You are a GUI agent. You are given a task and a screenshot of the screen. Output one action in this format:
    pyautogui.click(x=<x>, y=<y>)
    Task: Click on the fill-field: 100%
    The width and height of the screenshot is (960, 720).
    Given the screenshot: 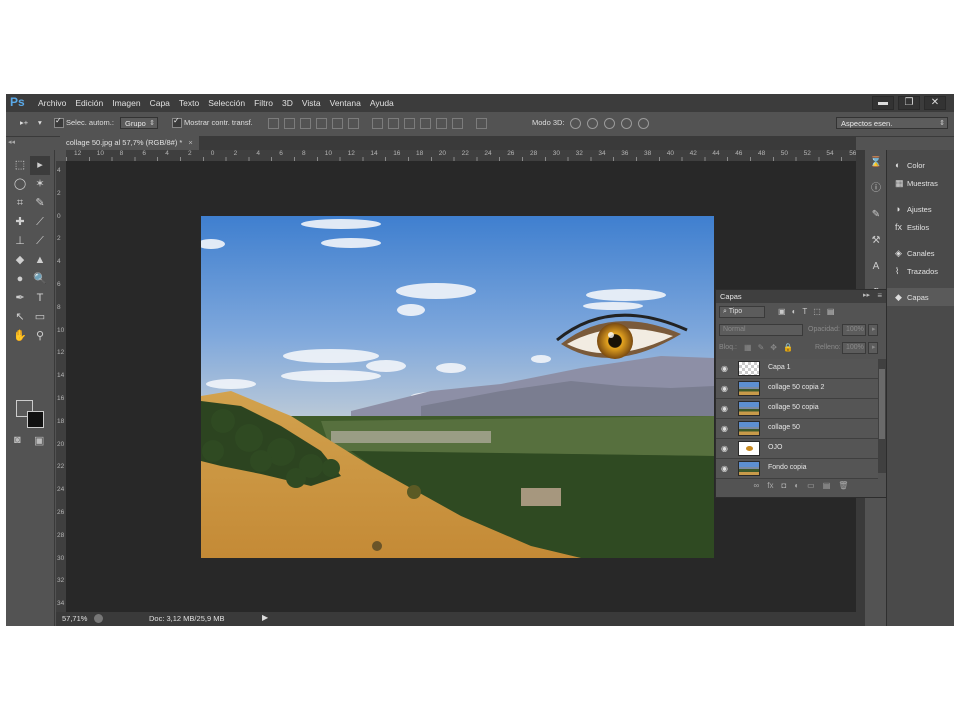 What is the action you would take?
    pyautogui.click(x=854, y=348)
    